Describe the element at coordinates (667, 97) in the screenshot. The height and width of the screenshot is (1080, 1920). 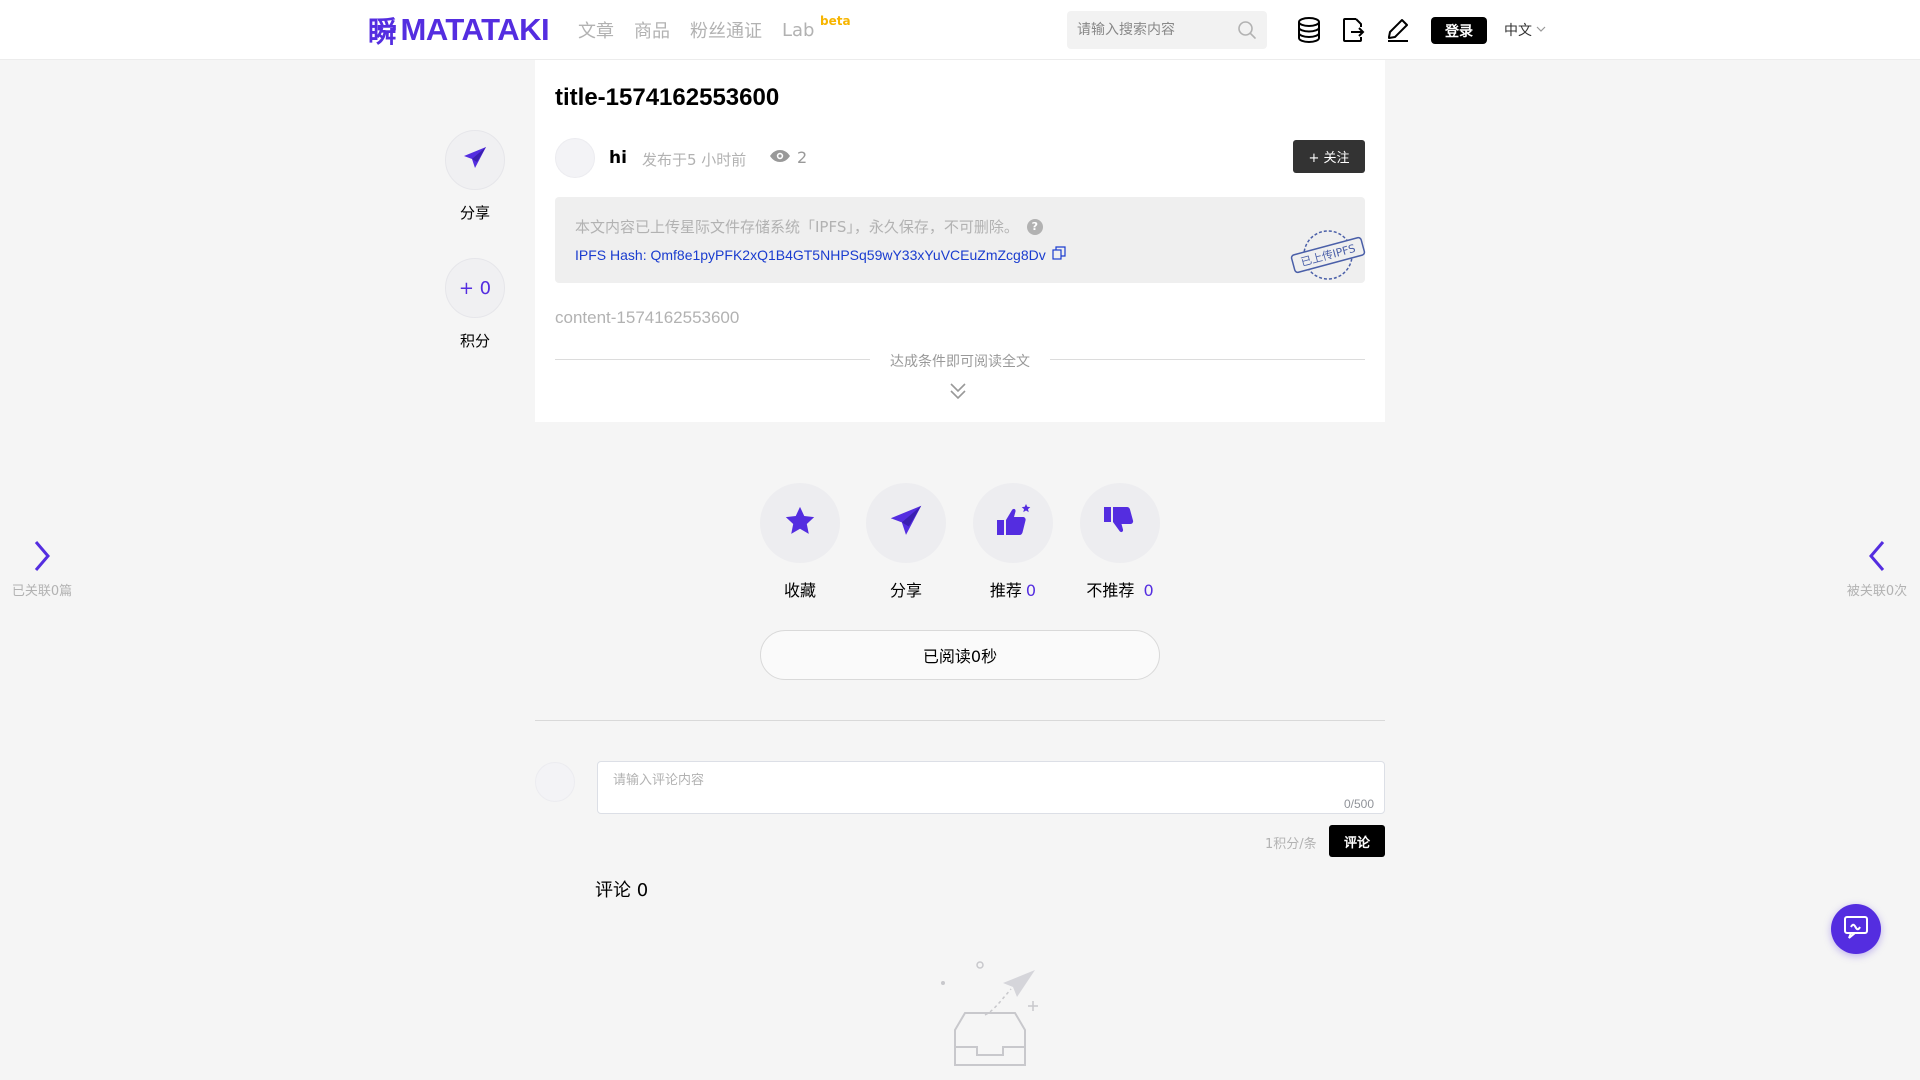
I see `article-title: title-1574162553600` at that location.